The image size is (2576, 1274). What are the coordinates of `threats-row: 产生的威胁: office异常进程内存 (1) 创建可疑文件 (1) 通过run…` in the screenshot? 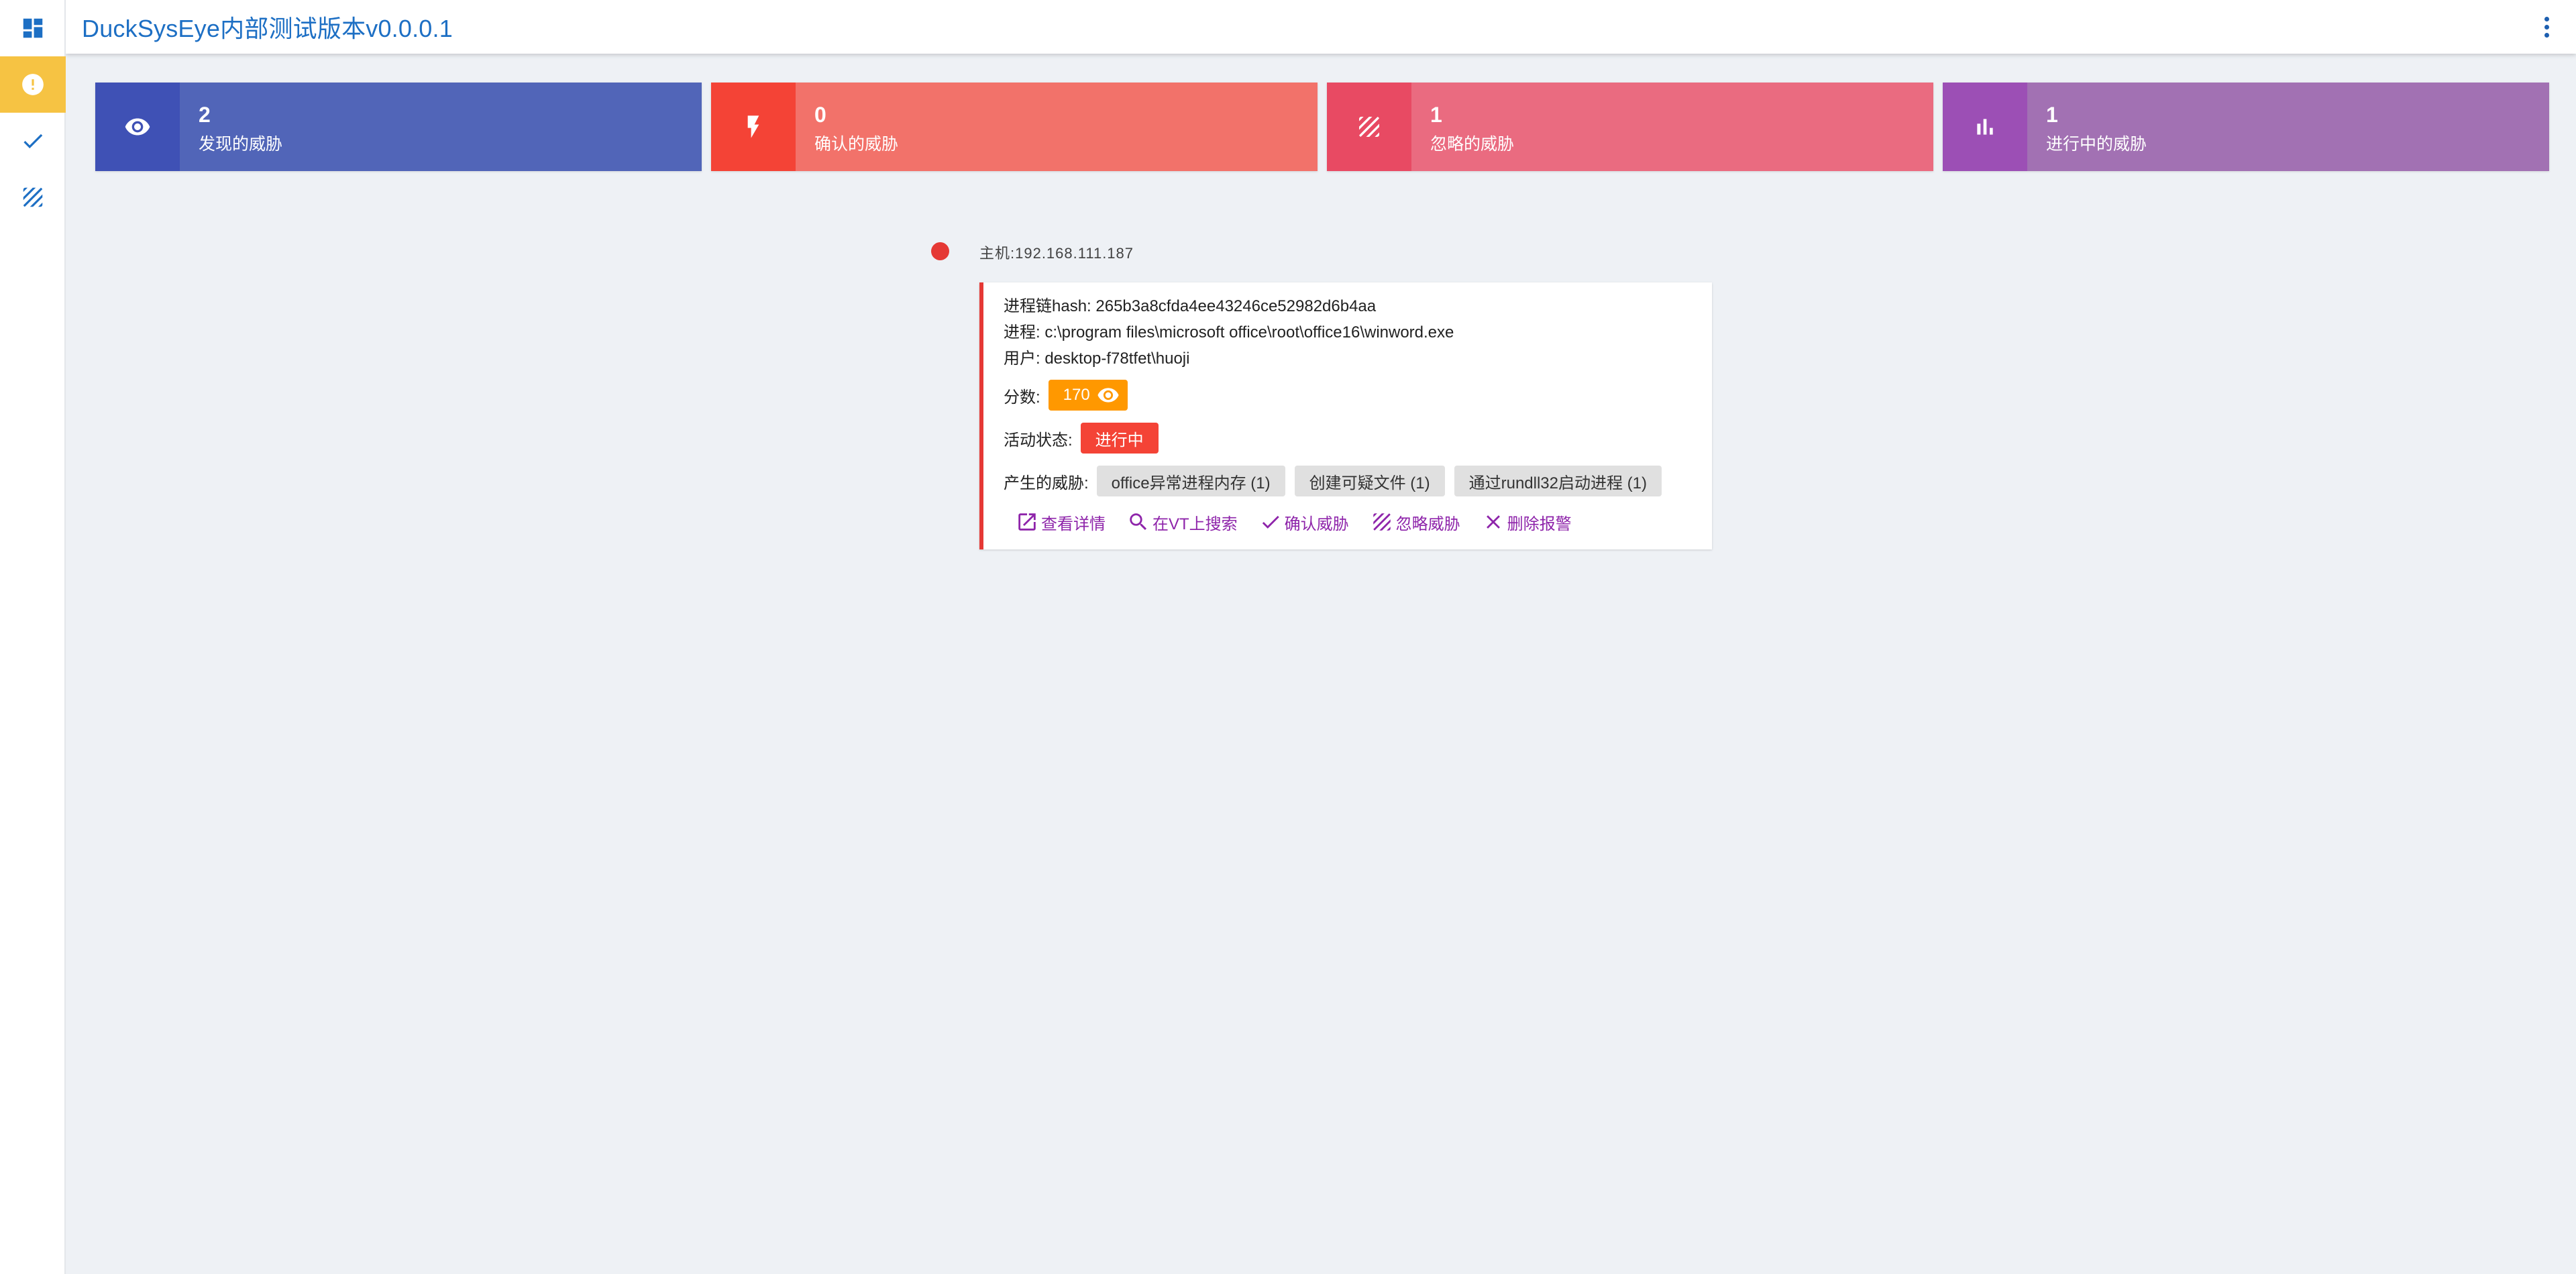 It's located at (1358, 481).